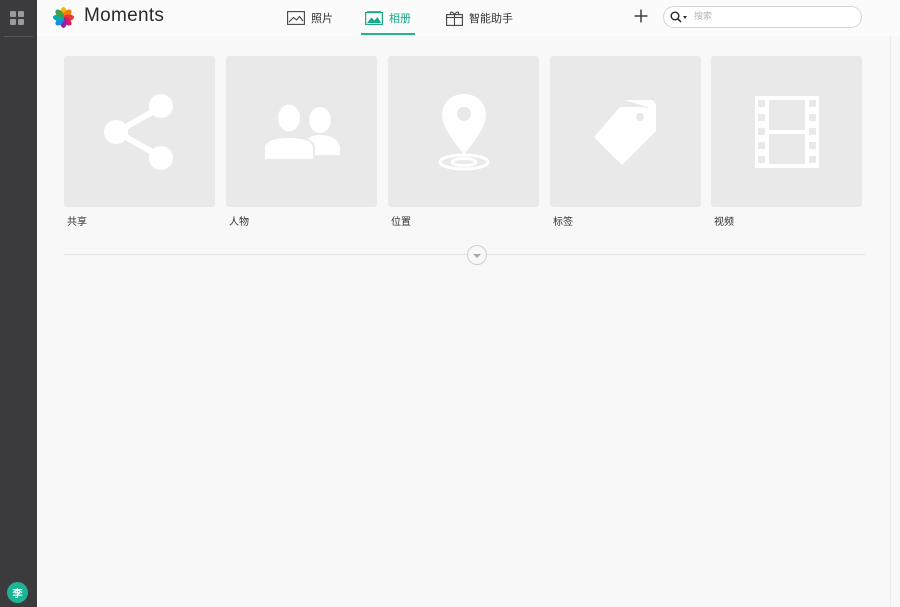 The height and width of the screenshot is (607, 900). What do you see at coordinates (322, 18) in the screenshot?
I see `tab-photos-label: 照片` at bounding box center [322, 18].